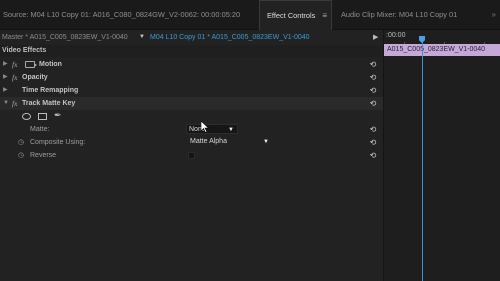  Describe the element at coordinates (422, 161) in the screenshot. I see `playhead-line` at that location.